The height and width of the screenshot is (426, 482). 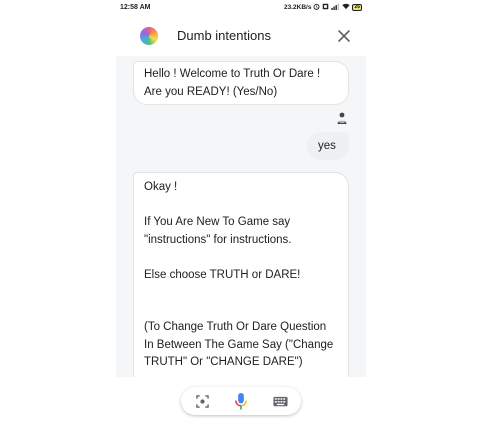 What do you see at coordinates (328, 146) in the screenshot?
I see `user-message: yes` at bounding box center [328, 146].